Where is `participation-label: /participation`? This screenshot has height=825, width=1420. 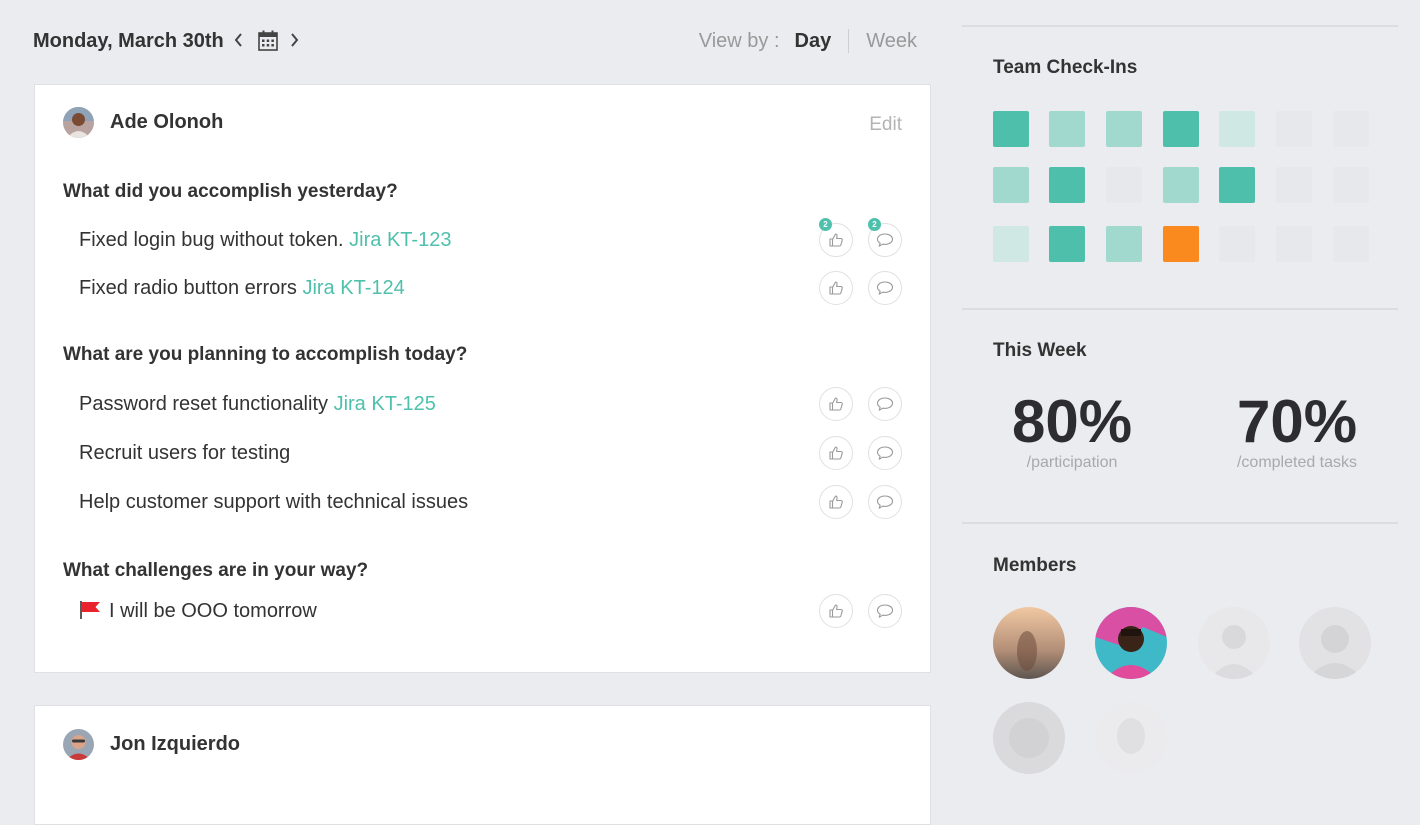
participation-label: /participation is located at coordinates (1072, 462).